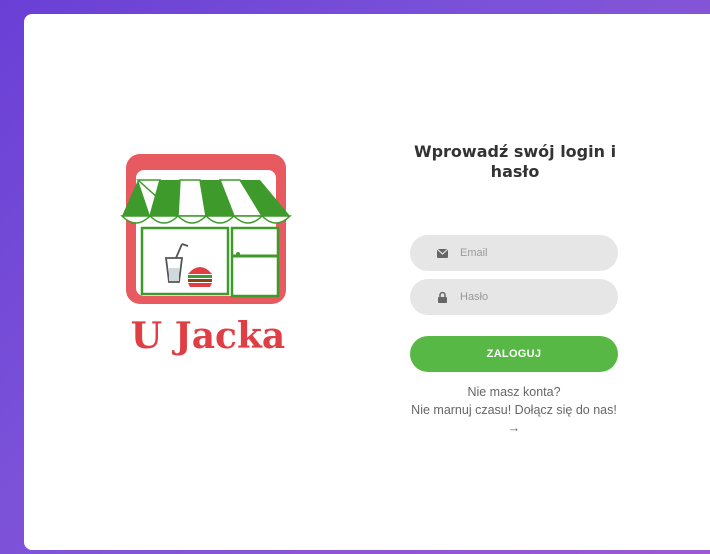 The height and width of the screenshot is (554, 710). I want to click on password-input, so click(535, 297).